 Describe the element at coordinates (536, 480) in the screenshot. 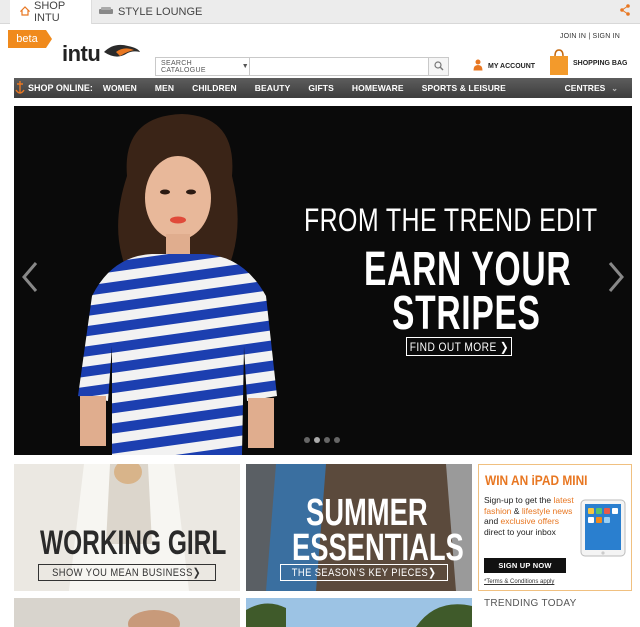

I see `ipad-promo-title: WIN AN iPAD MINI` at that location.